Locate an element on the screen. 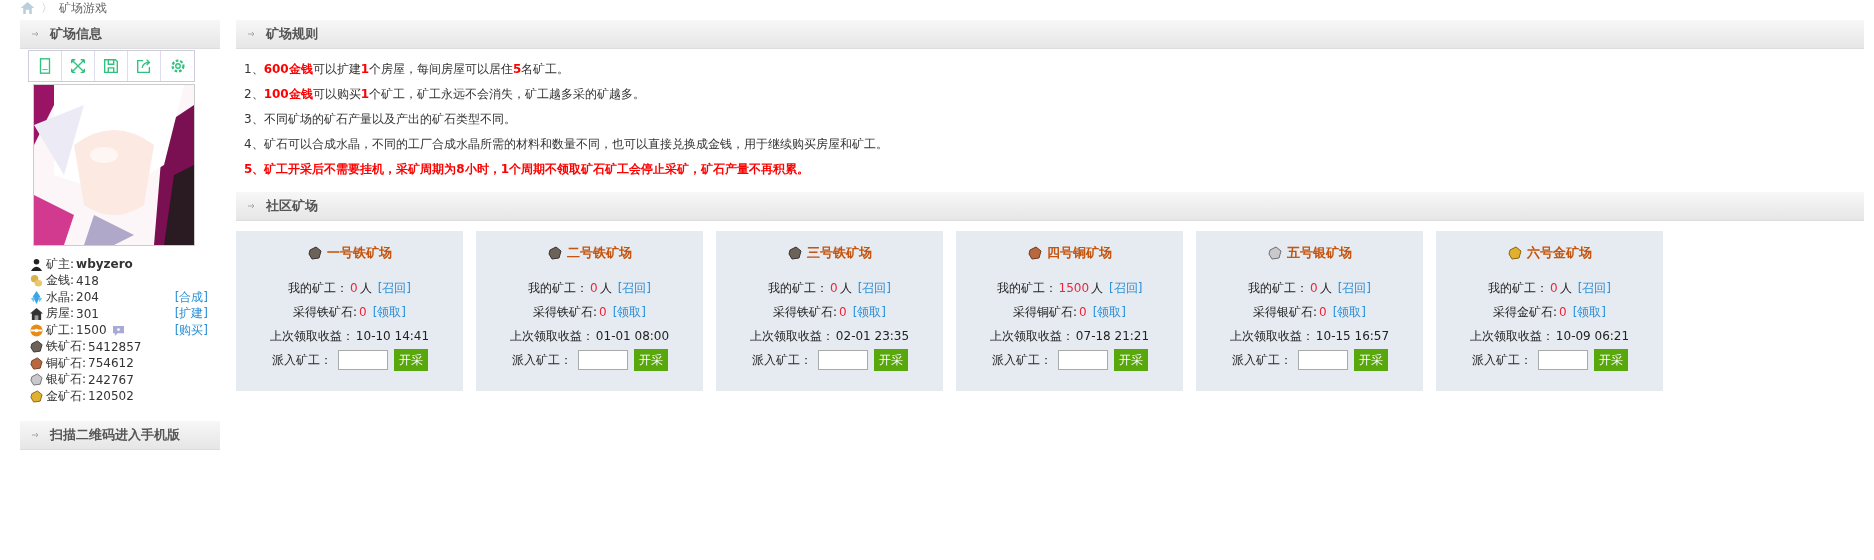 The image size is (1874, 560). save-icon is located at coordinates (111, 66).